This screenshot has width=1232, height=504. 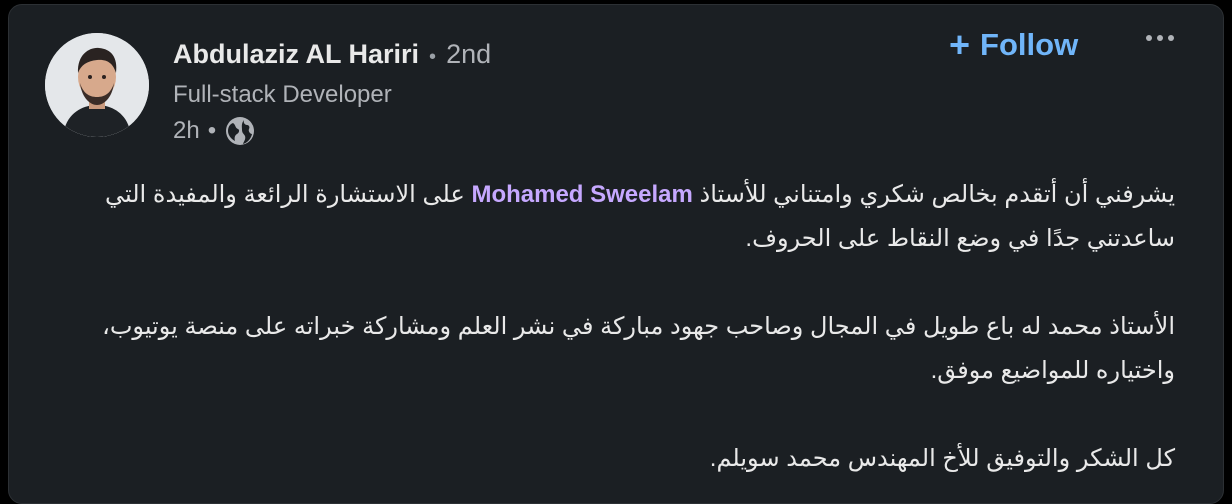 What do you see at coordinates (960, 44) in the screenshot?
I see `plus-icon: +` at bounding box center [960, 44].